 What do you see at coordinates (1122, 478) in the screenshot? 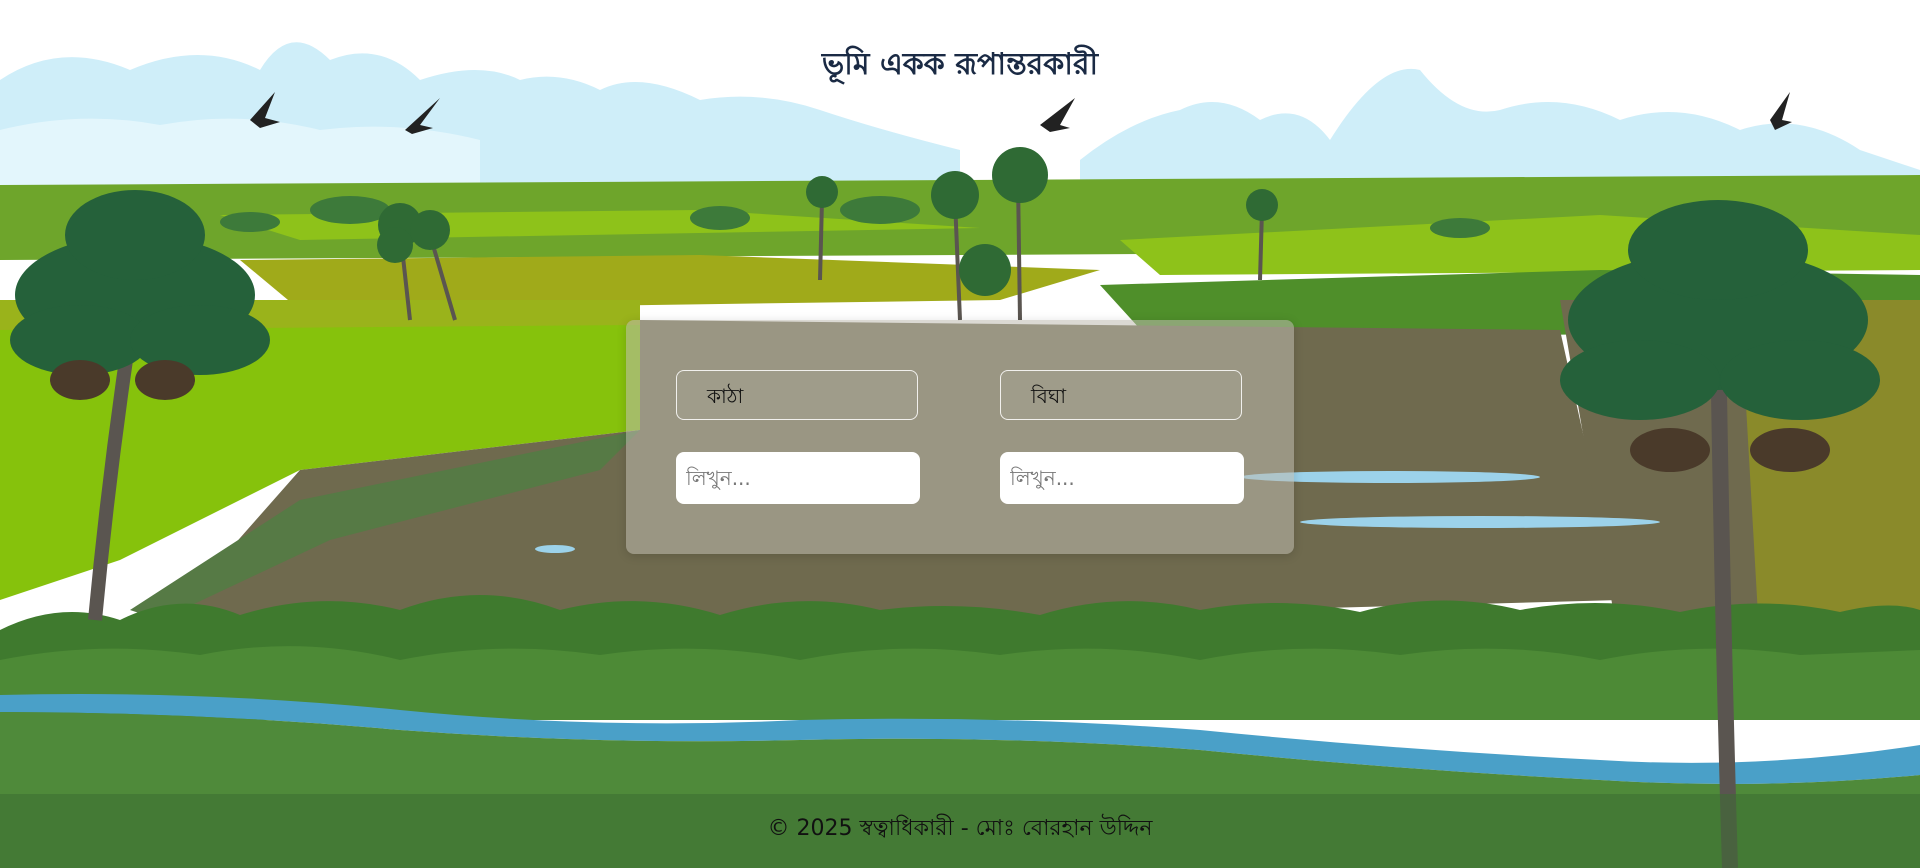
I see `to-value-input` at bounding box center [1122, 478].